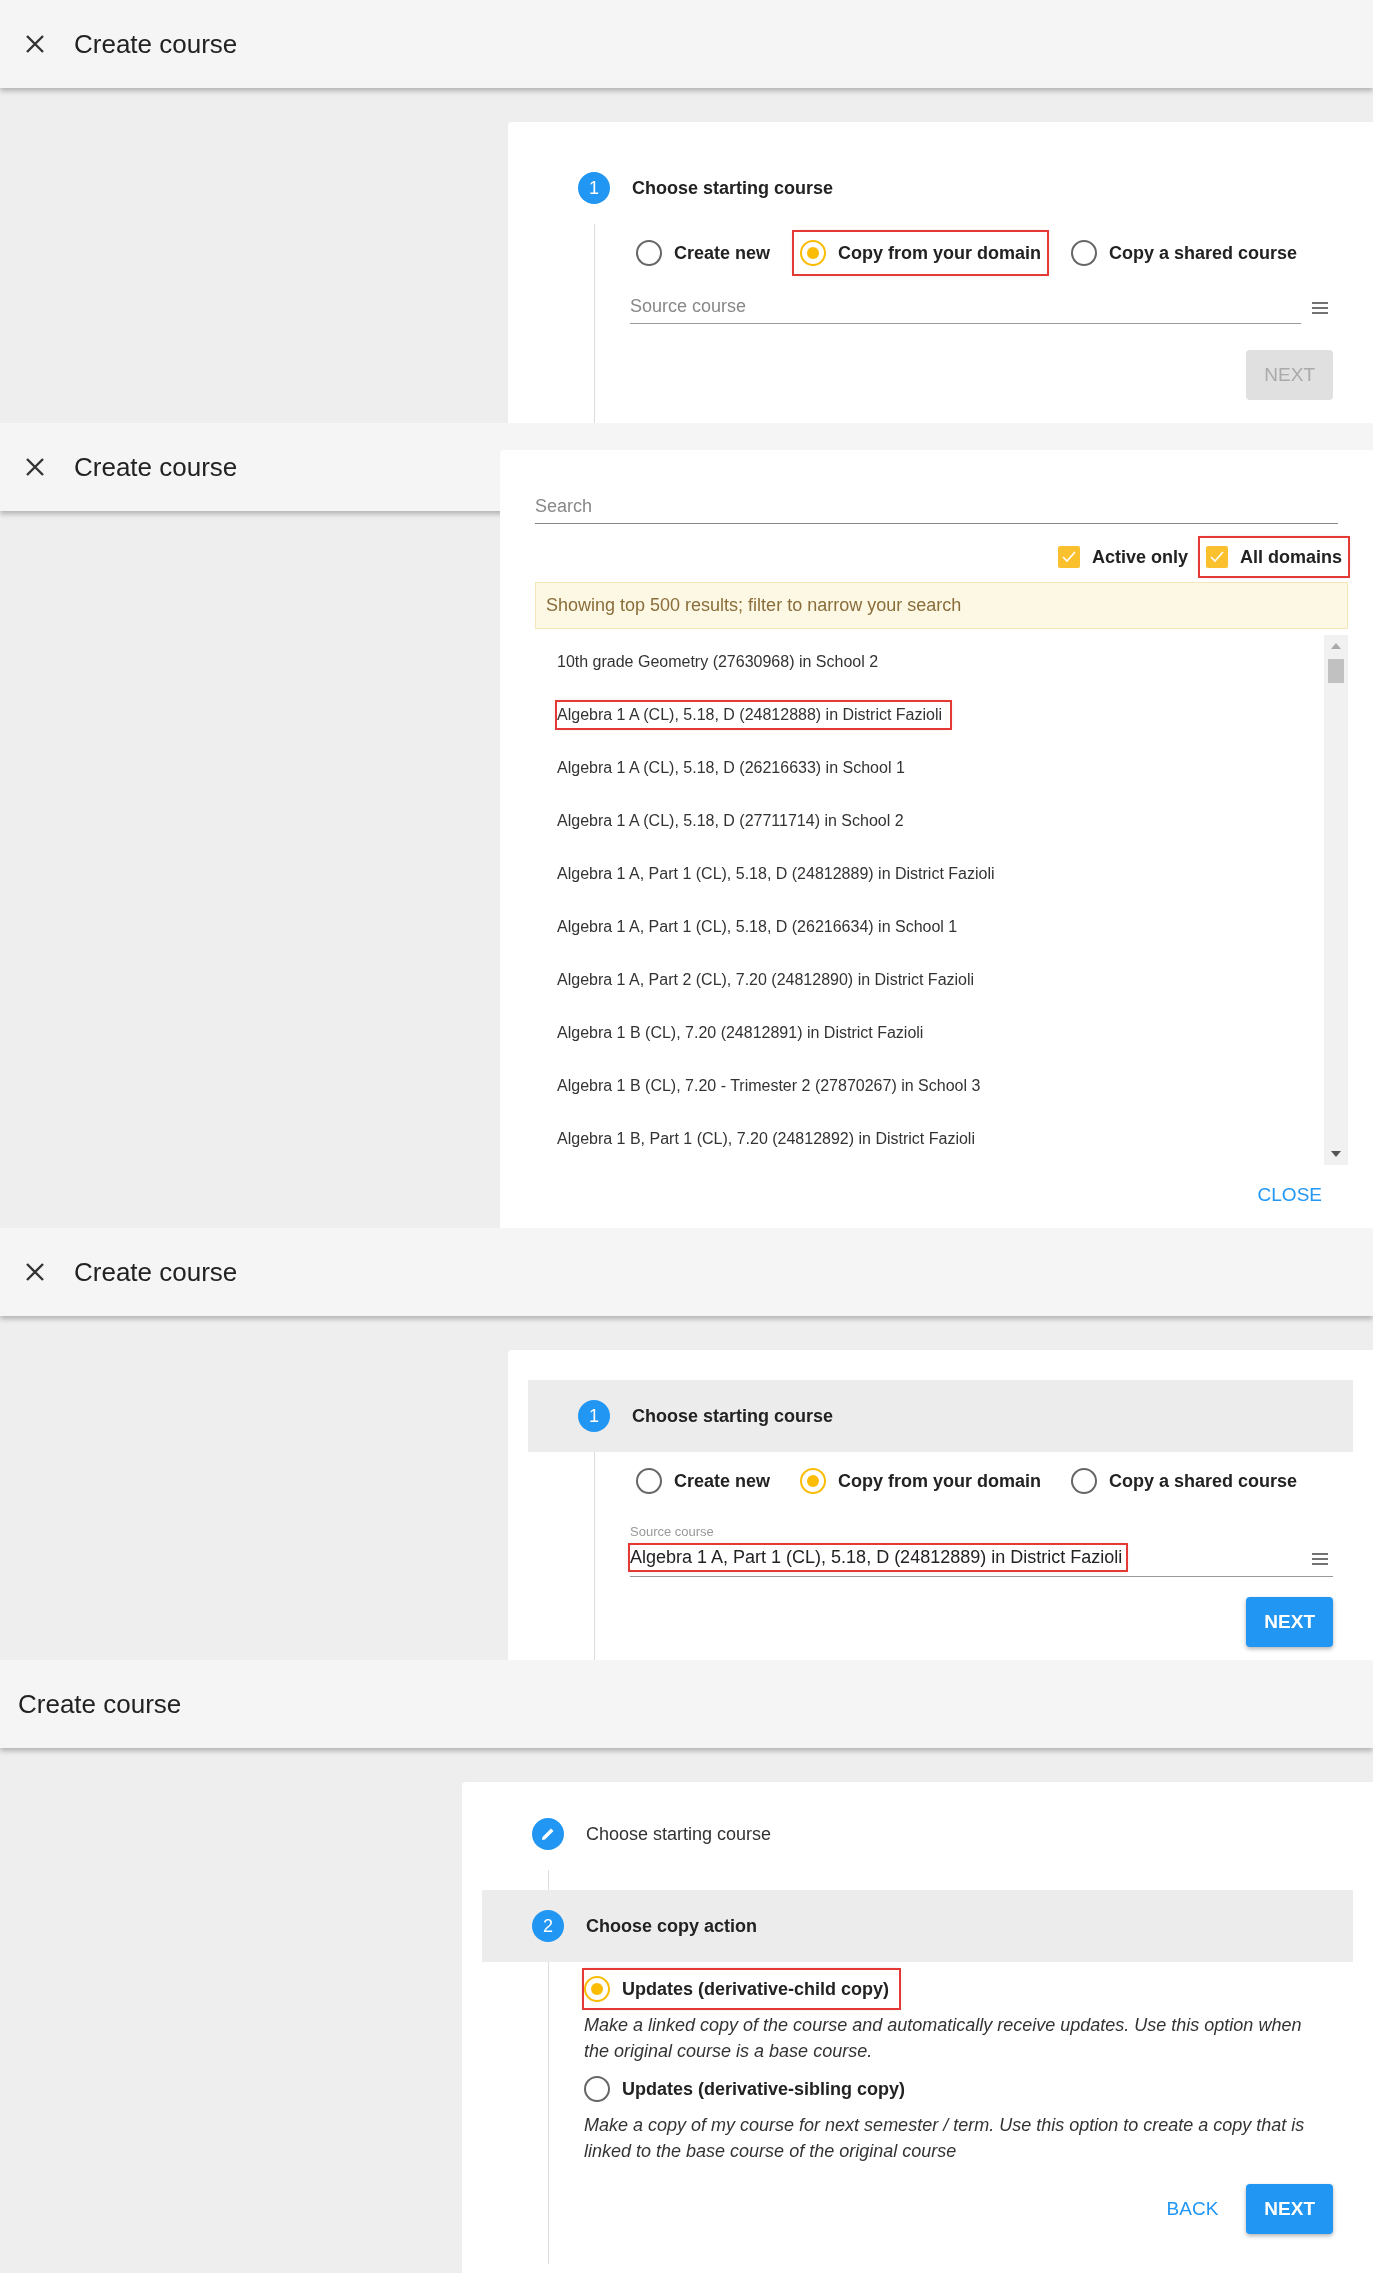 The height and width of the screenshot is (2273, 1373). Describe the element at coordinates (548, 1926) in the screenshot. I see `step-number: 2` at that location.